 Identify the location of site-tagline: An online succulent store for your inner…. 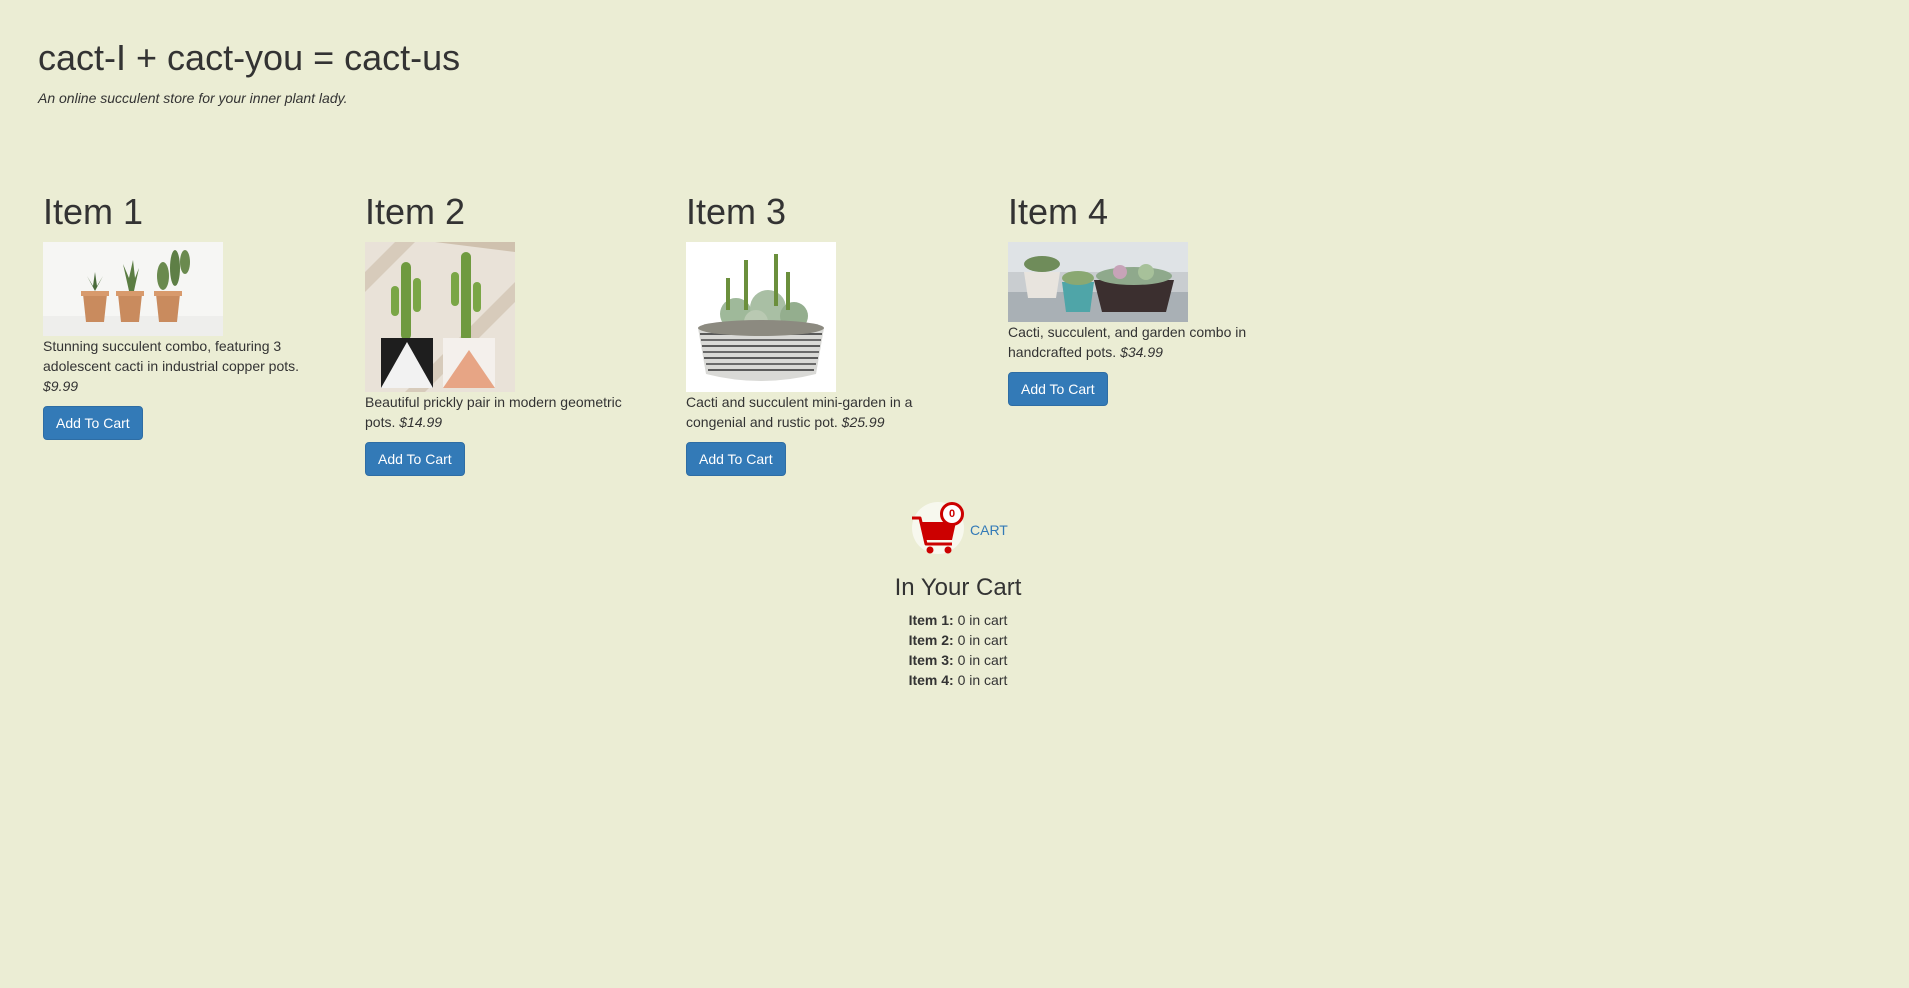
(193, 98).